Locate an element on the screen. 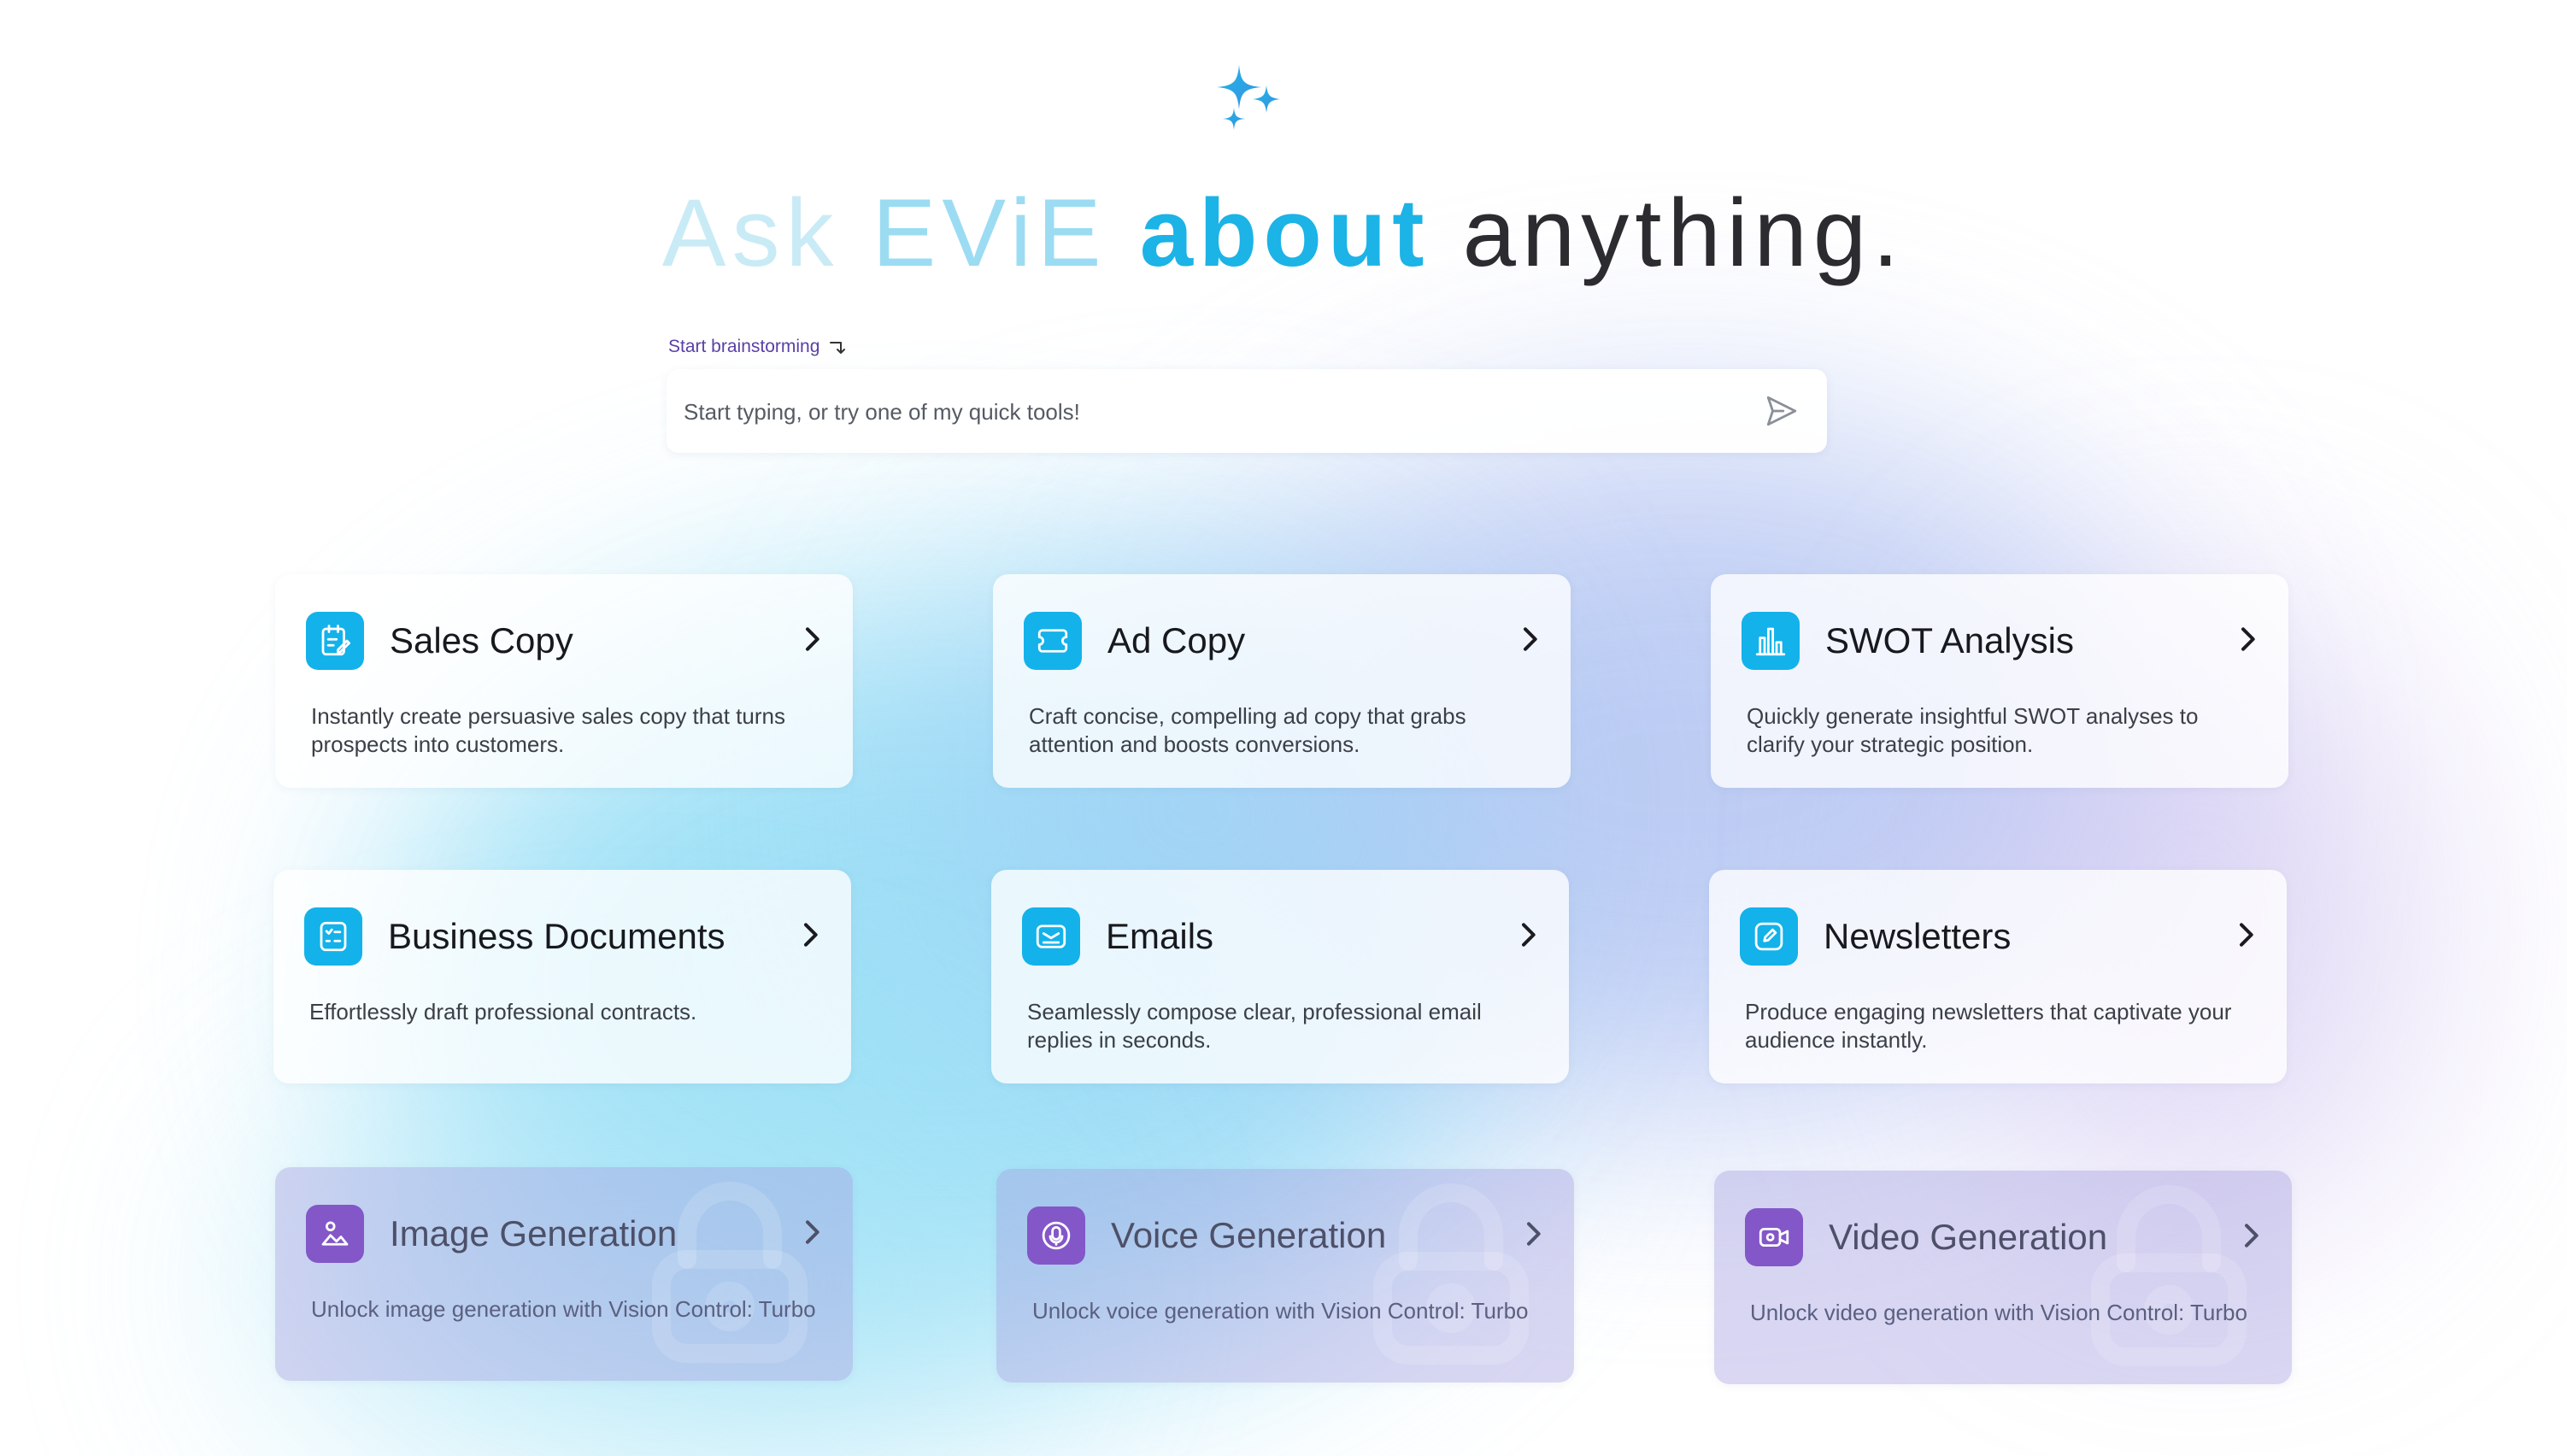  send-button is located at coordinates (1781, 411).